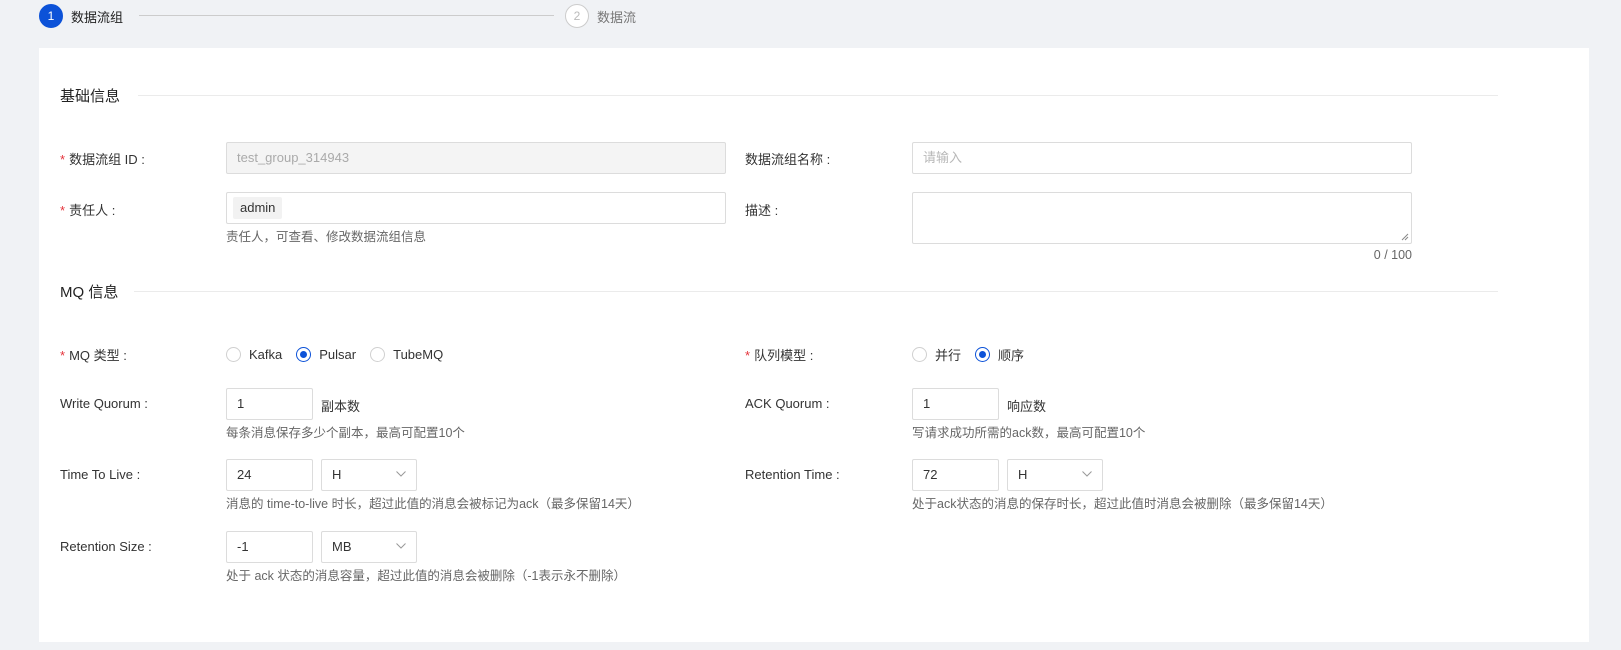 The width and height of the screenshot is (1621, 650). Describe the element at coordinates (787, 403) in the screenshot. I see `ack-quorum-label: ACK Quorum :` at that location.